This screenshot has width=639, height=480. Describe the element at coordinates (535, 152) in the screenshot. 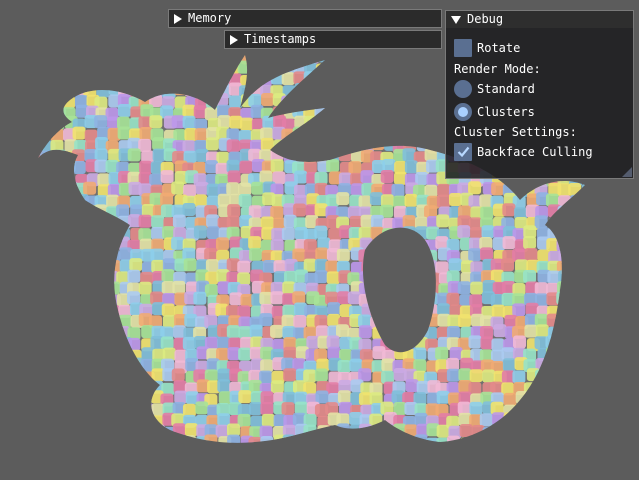

I see `backface-culling-label: Backface Culling` at that location.